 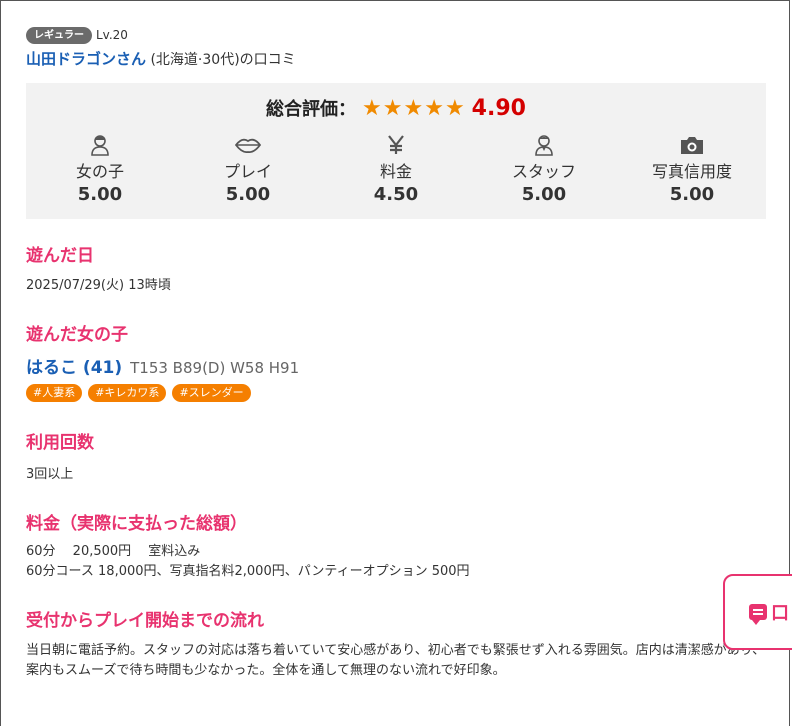 I want to click on girl-stats: T153 B89(D) W58 H91, so click(x=215, y=368).